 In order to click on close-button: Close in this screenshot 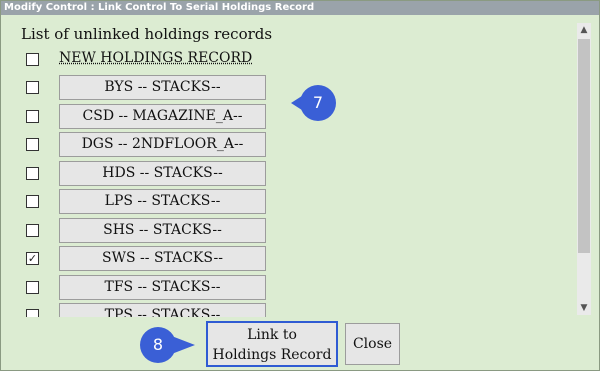, I will do `click(372, 344)`.